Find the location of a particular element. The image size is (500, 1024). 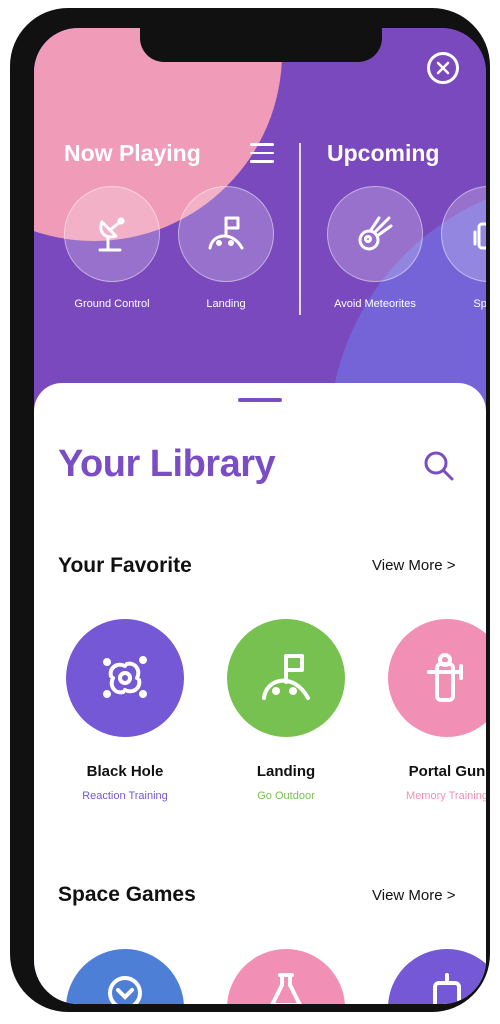

favorite-portal-gun is located at coordinates (437, 678).